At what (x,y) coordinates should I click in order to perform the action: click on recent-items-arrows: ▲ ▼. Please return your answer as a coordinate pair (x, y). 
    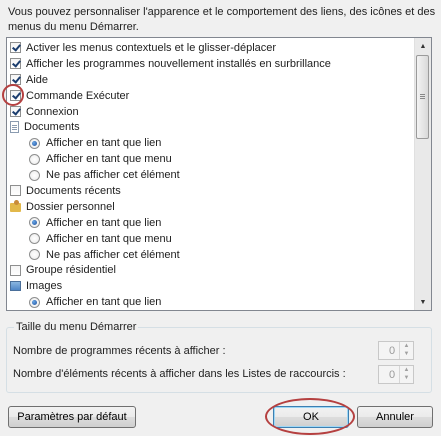
    Looking at the image, I should click on (406, 374).